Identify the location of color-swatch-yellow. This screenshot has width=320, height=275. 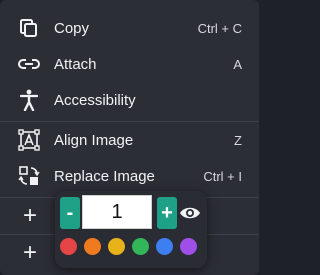
(116, 246).